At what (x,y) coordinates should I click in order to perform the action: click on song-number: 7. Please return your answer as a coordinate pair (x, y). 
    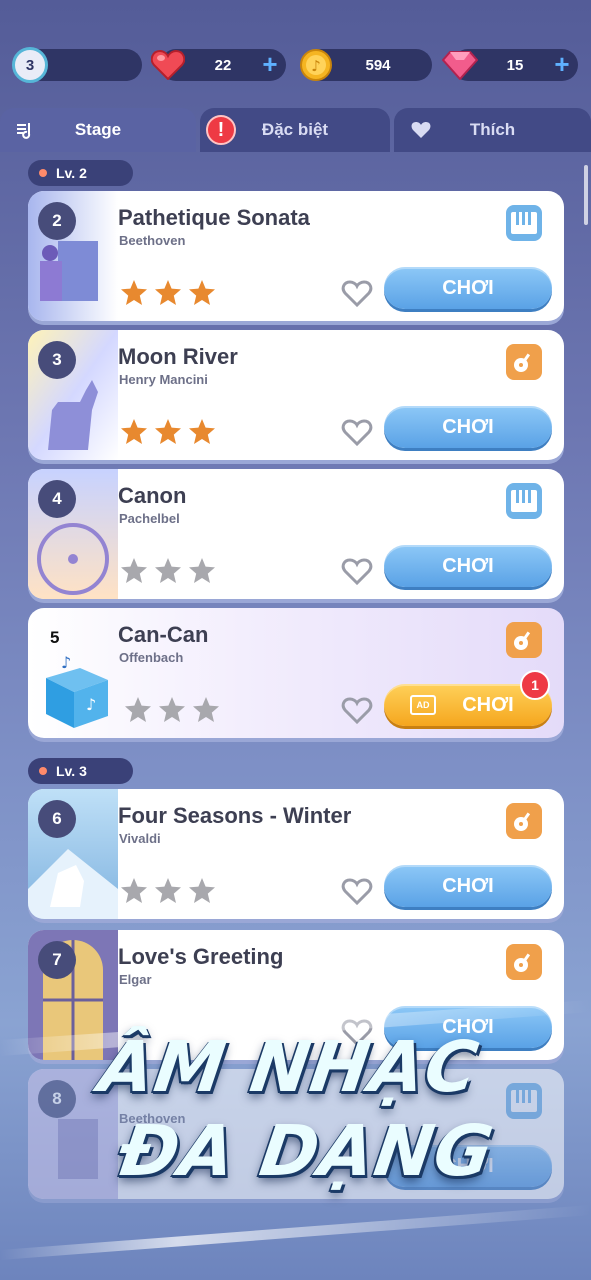
    Looking at the image, I should click on (57, 960).